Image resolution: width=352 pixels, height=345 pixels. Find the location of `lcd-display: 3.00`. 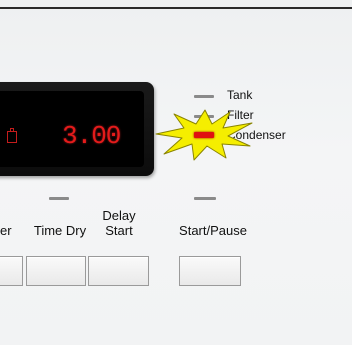

lcd-display: 3.00 is located at coordinates (77, 129).